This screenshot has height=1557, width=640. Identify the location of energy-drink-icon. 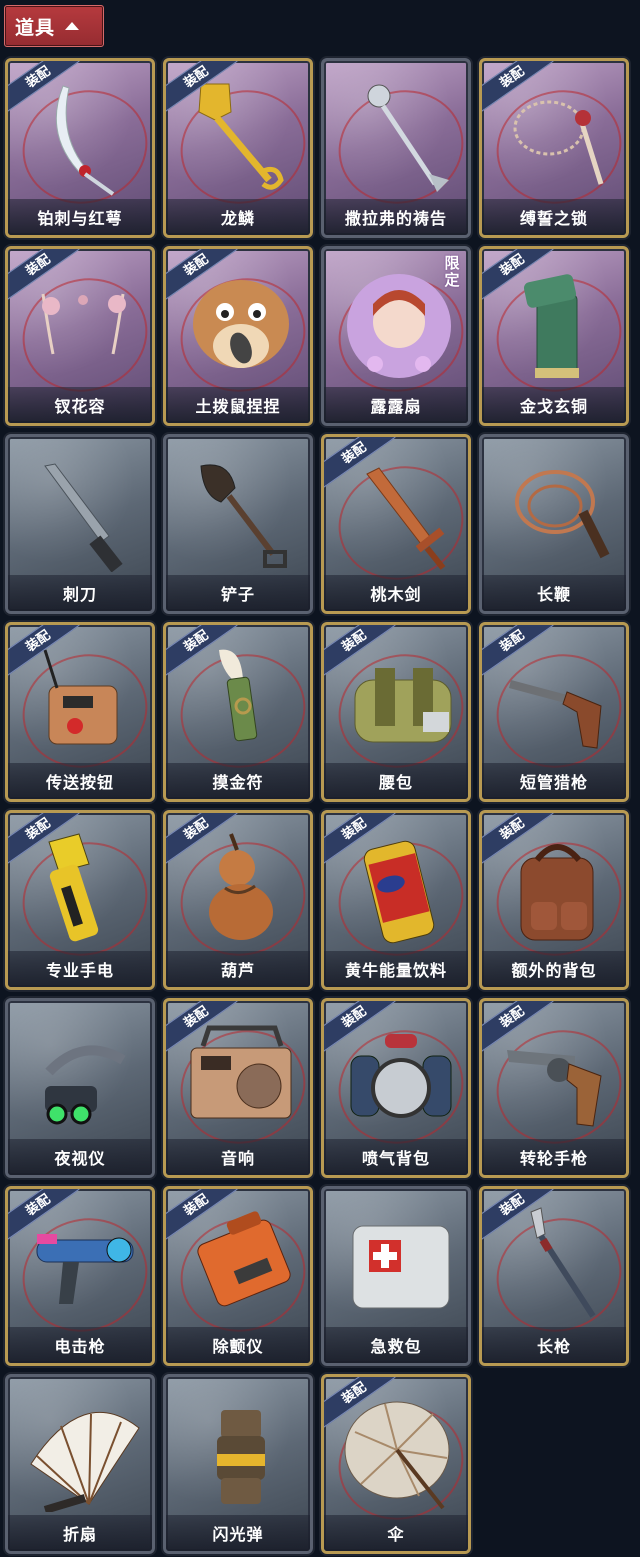
(399, 892).